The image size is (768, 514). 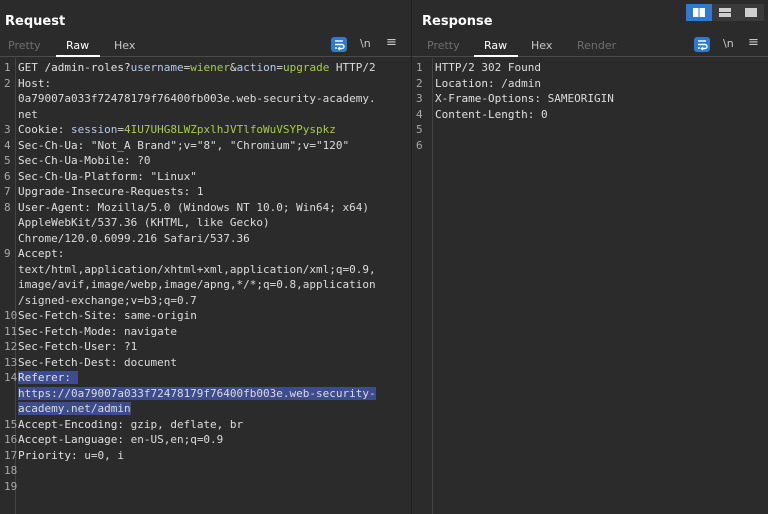 I want to click on token: Host, so click(x=31, y=83).